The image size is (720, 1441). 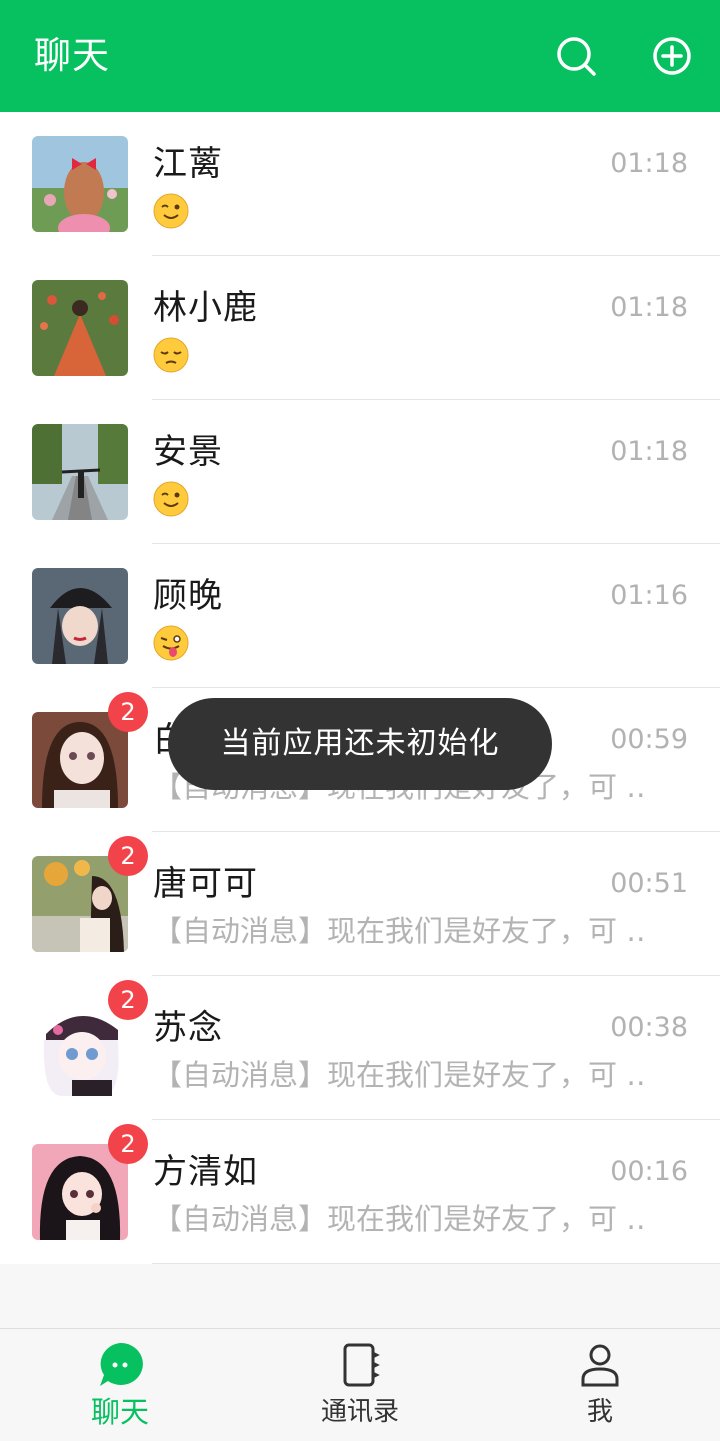 What do you see at coordinates (649, 595) in the screenshot?
I see `chat-time: 01:16` at bounding box center [649, 595].